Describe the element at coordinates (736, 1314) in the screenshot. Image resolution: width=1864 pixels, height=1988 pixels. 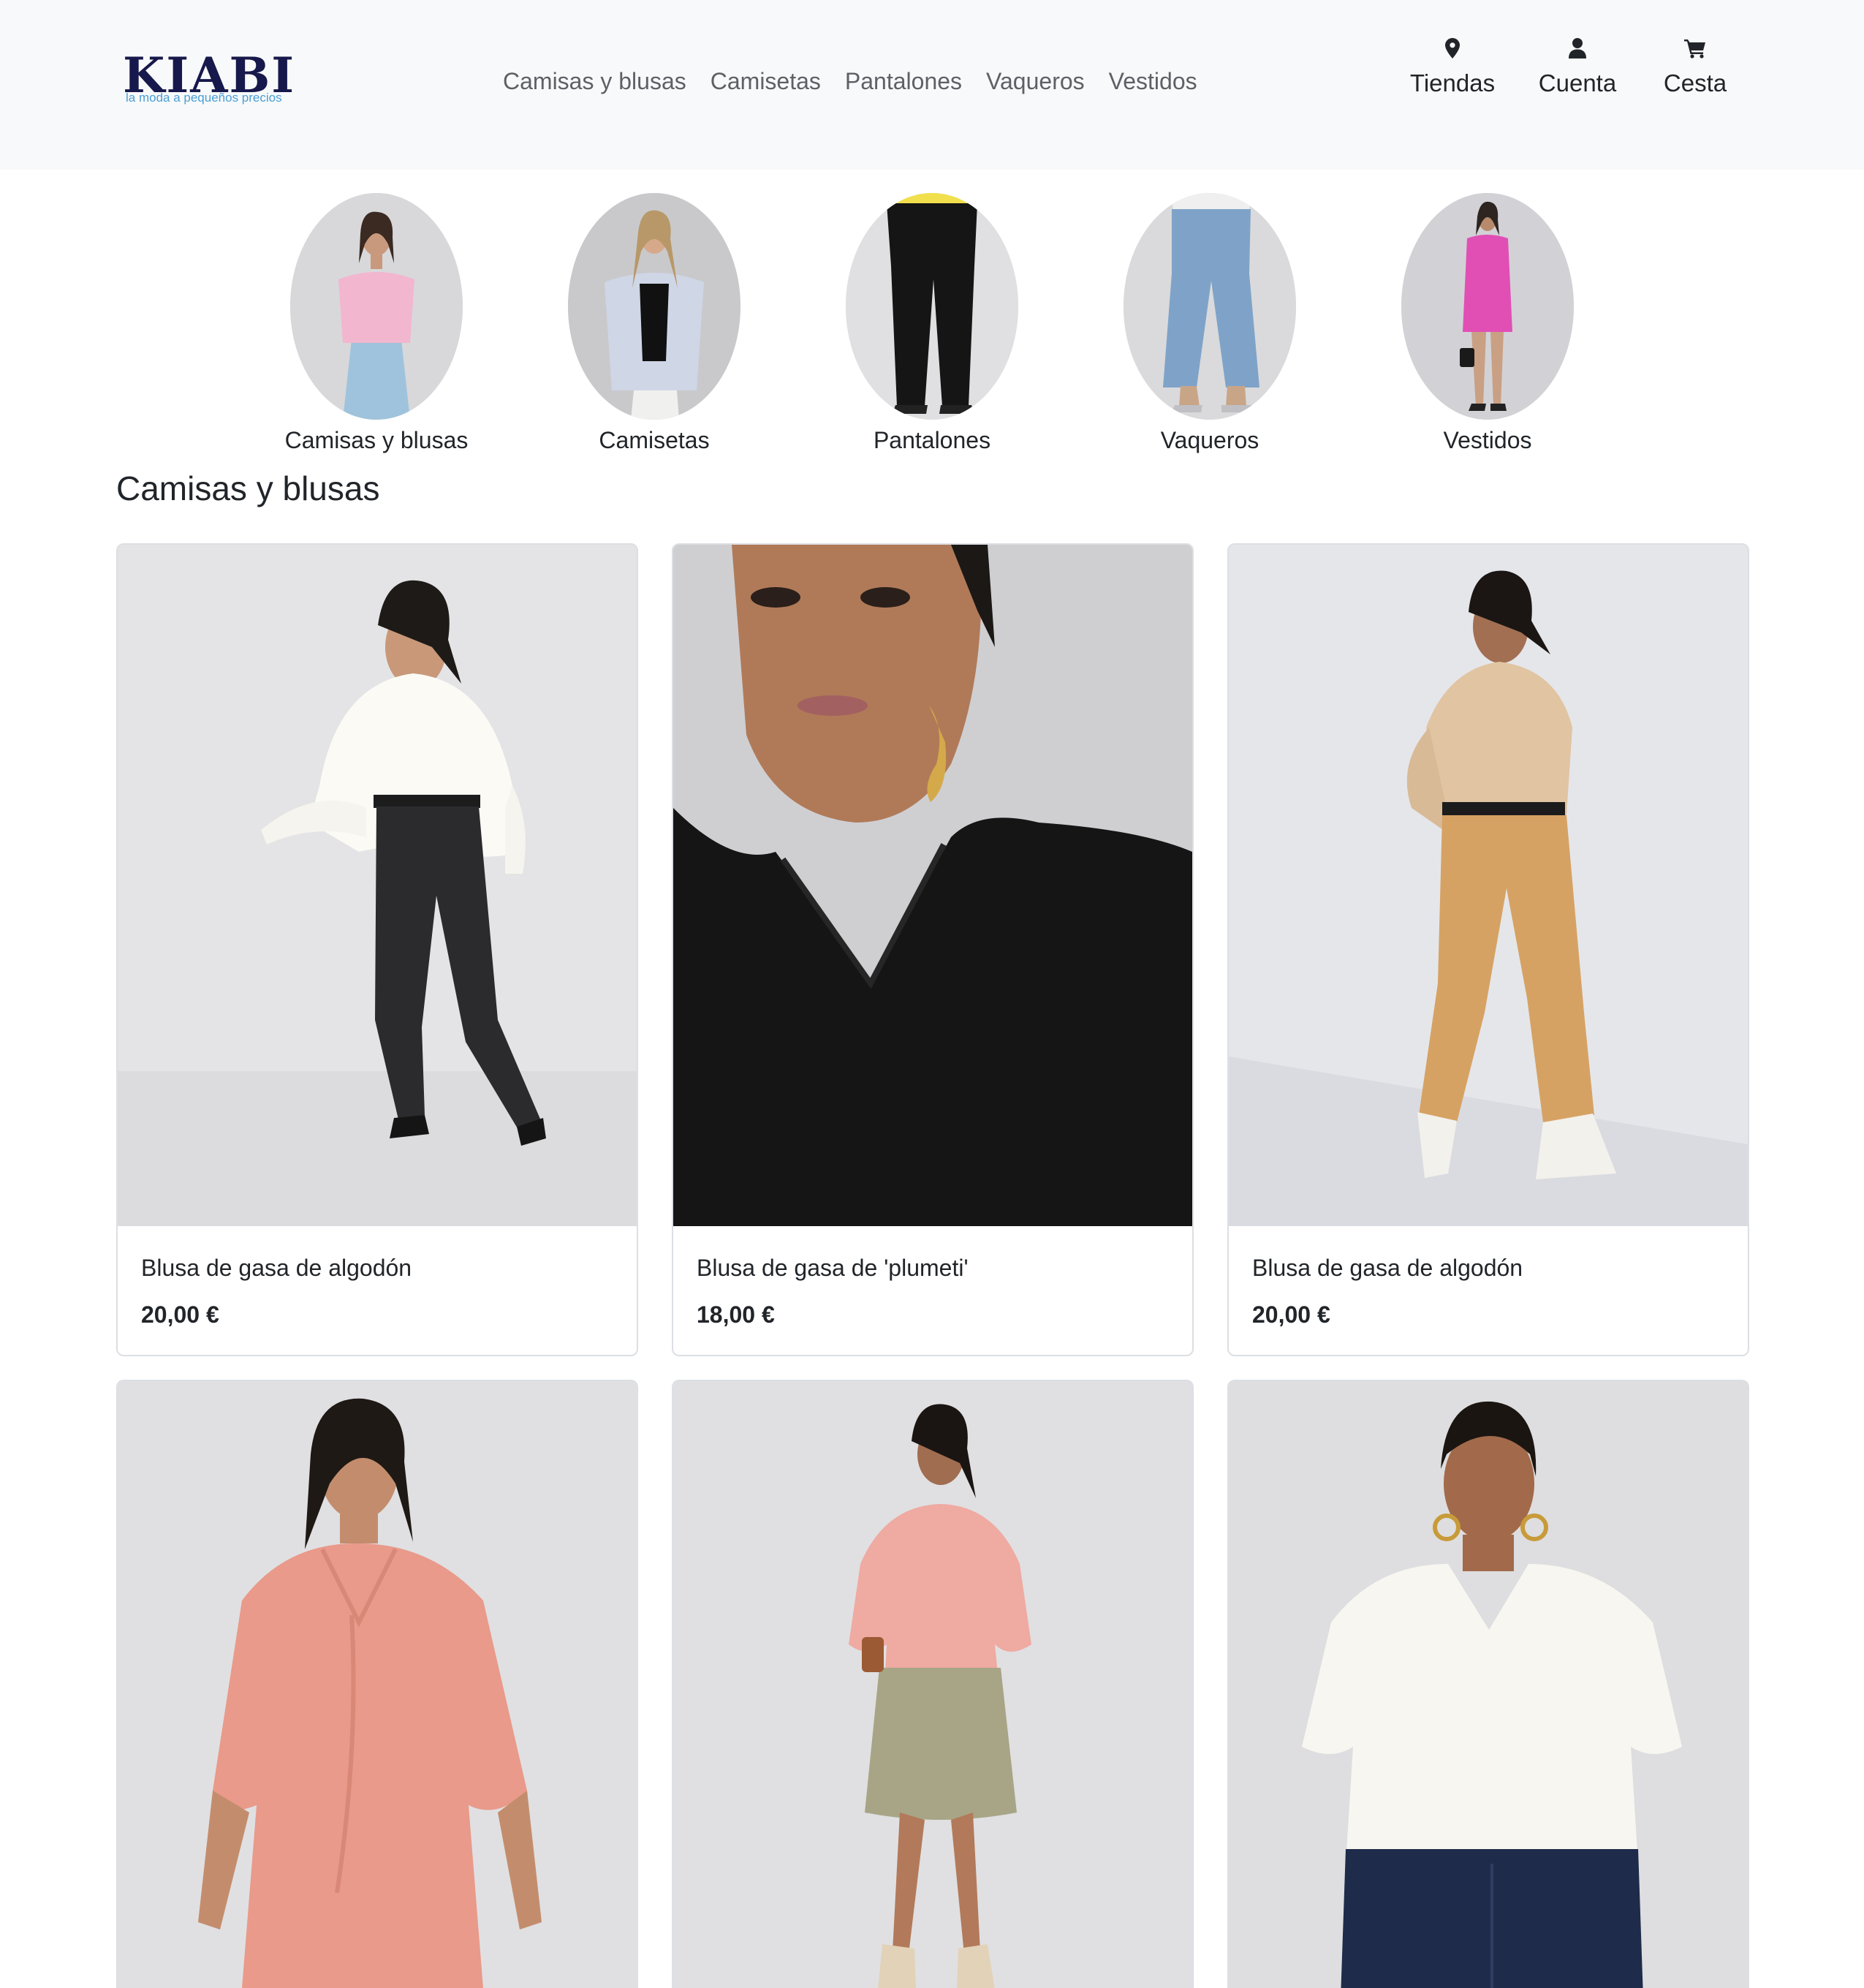
I see `product-price: 18,00 €` at that location.